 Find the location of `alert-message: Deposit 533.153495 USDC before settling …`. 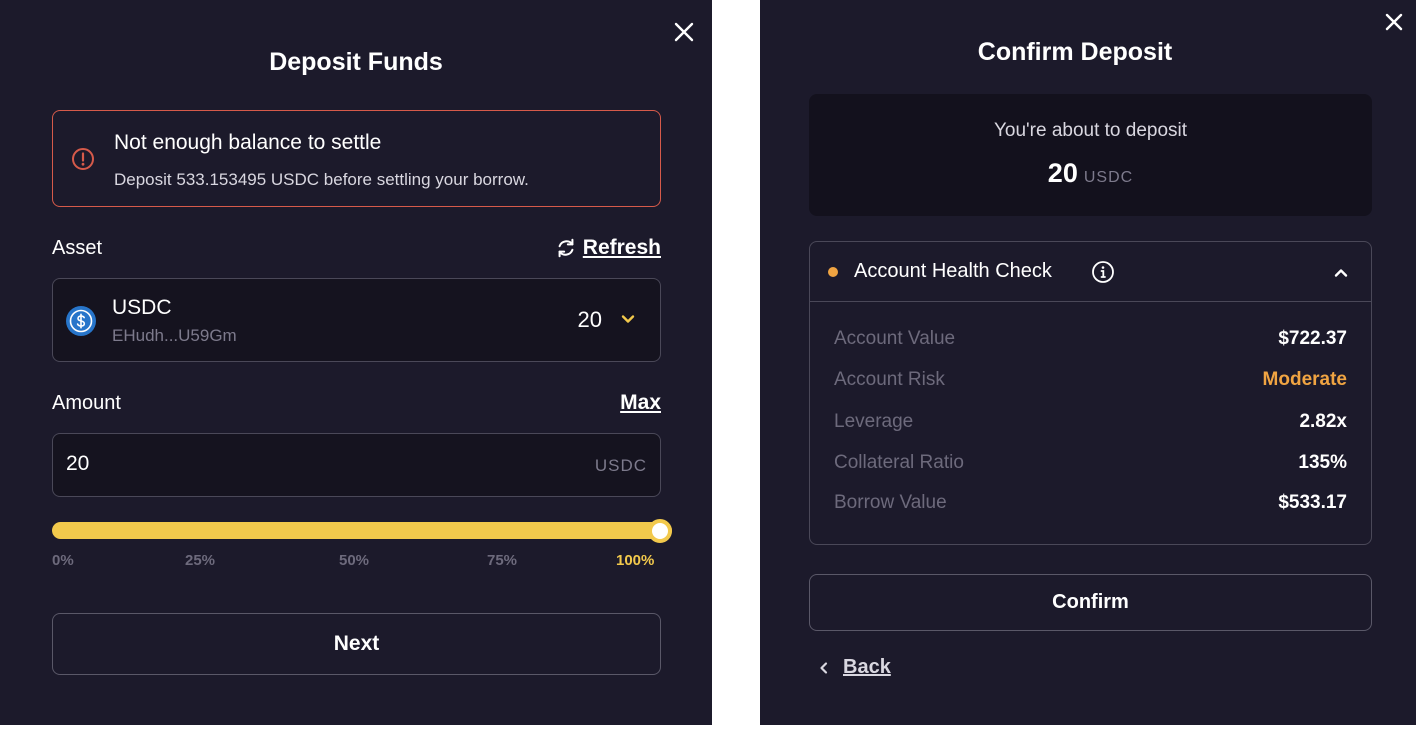

alert-message: Deposit 533.153495 USDC before settling … is located at coordinates (321, 179).